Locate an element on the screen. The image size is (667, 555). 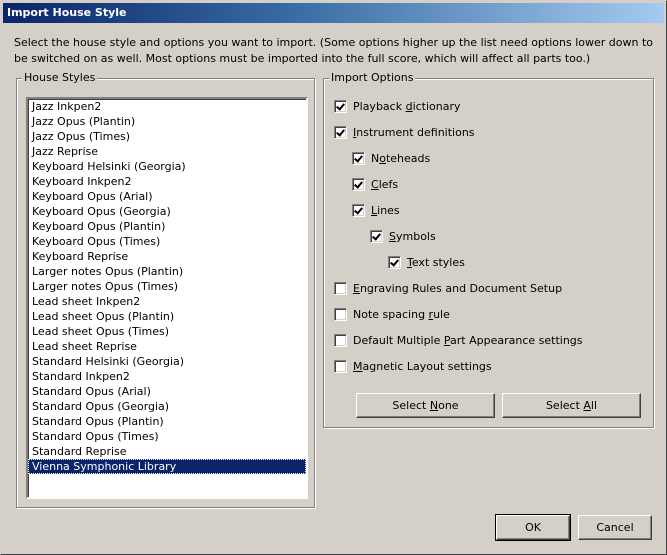
option-lines: Lines is located at coordinates (376, 210).